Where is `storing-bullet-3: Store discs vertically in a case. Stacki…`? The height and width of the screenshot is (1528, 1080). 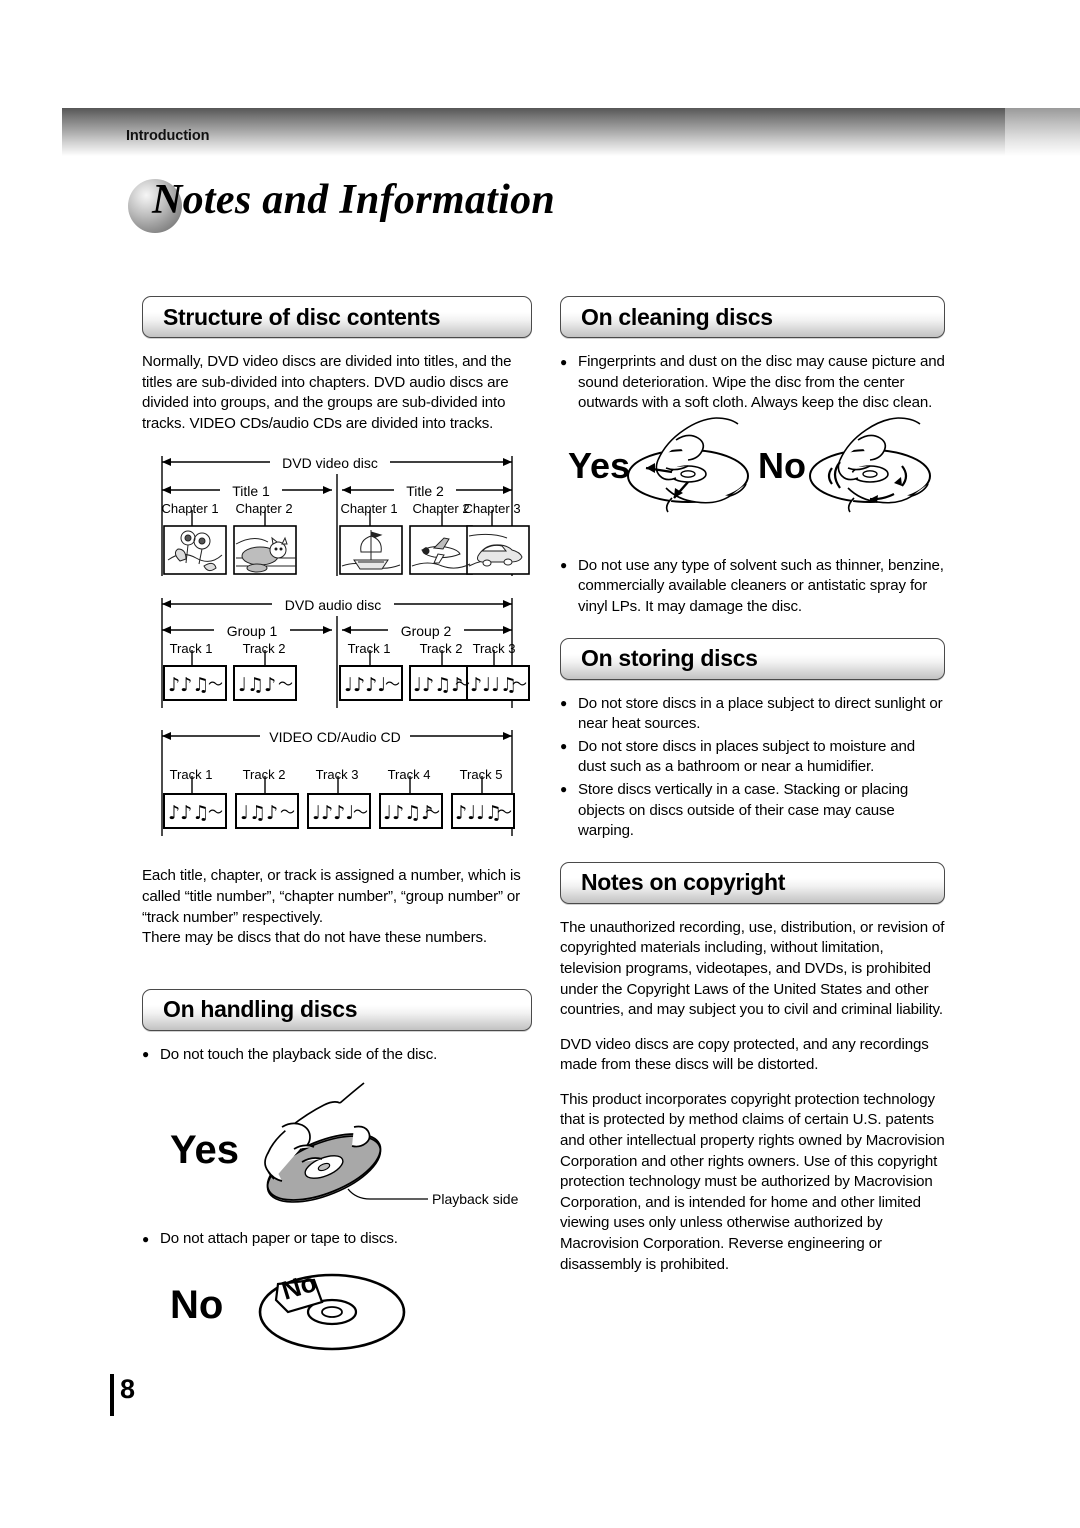 storing-bullet-3: Store discs vertically in a case. Stacki… is located at coordinates (752, 810).